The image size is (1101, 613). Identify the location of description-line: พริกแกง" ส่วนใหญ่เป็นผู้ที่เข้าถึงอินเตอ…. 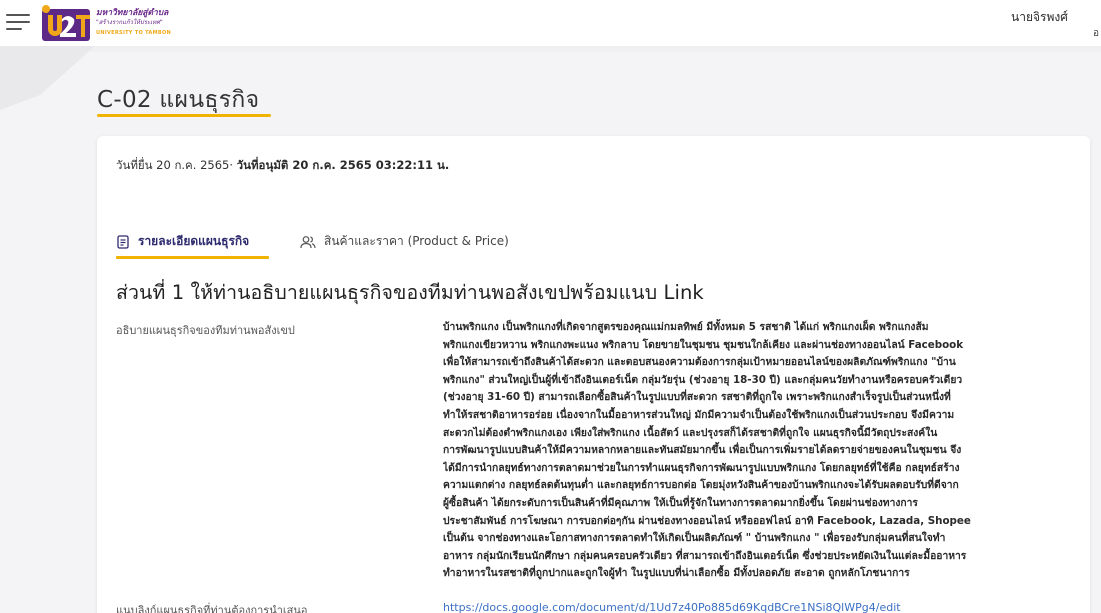
(703, 379).